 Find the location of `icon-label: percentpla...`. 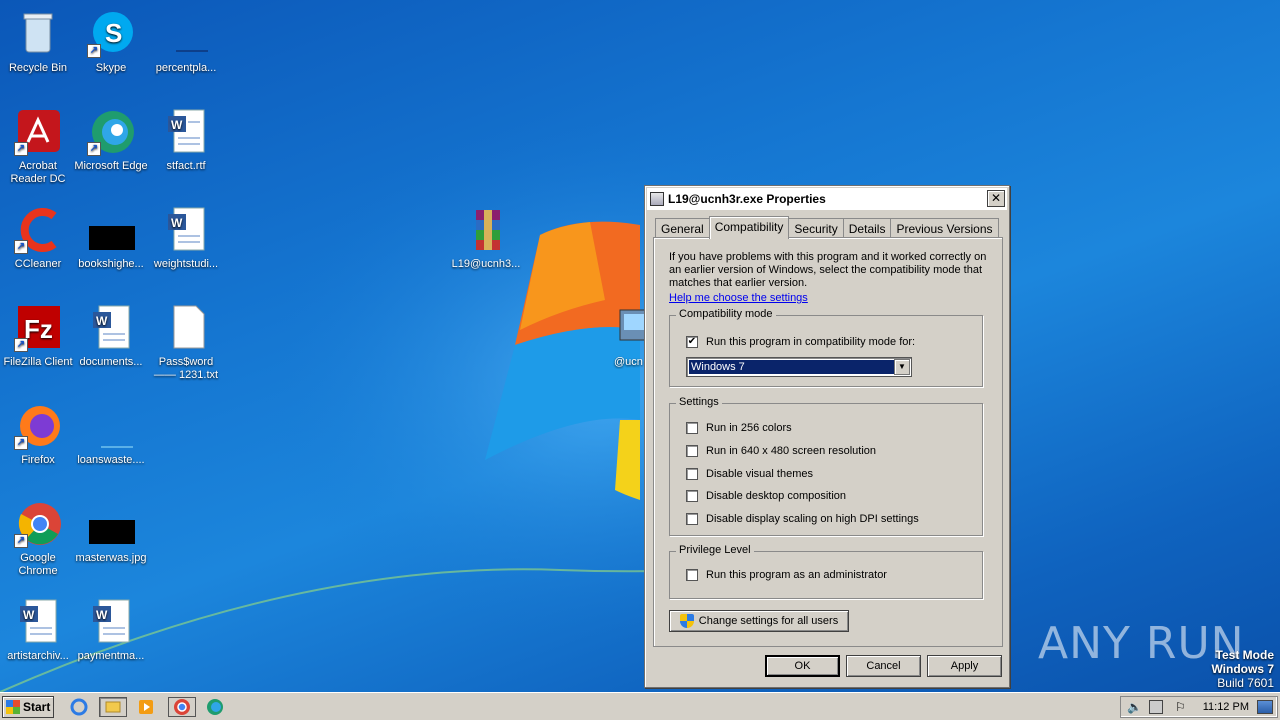

icon-label: percentpla... is located at coordinates (186, 68).